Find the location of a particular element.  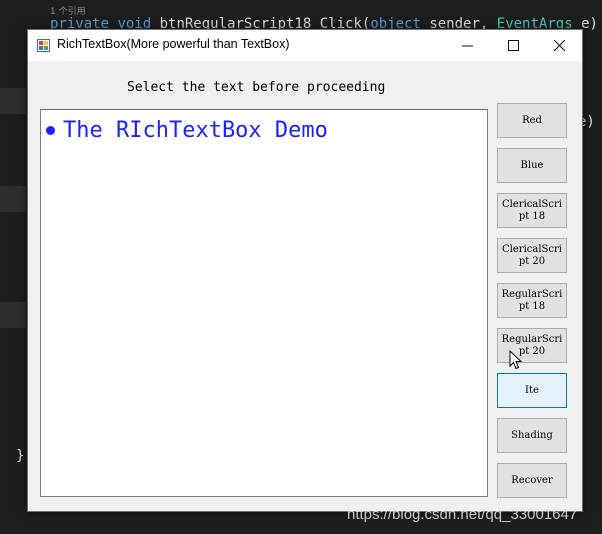

title-bar: RichTextBox(More powerful than TextBox) is located at coordinates (305, 45).